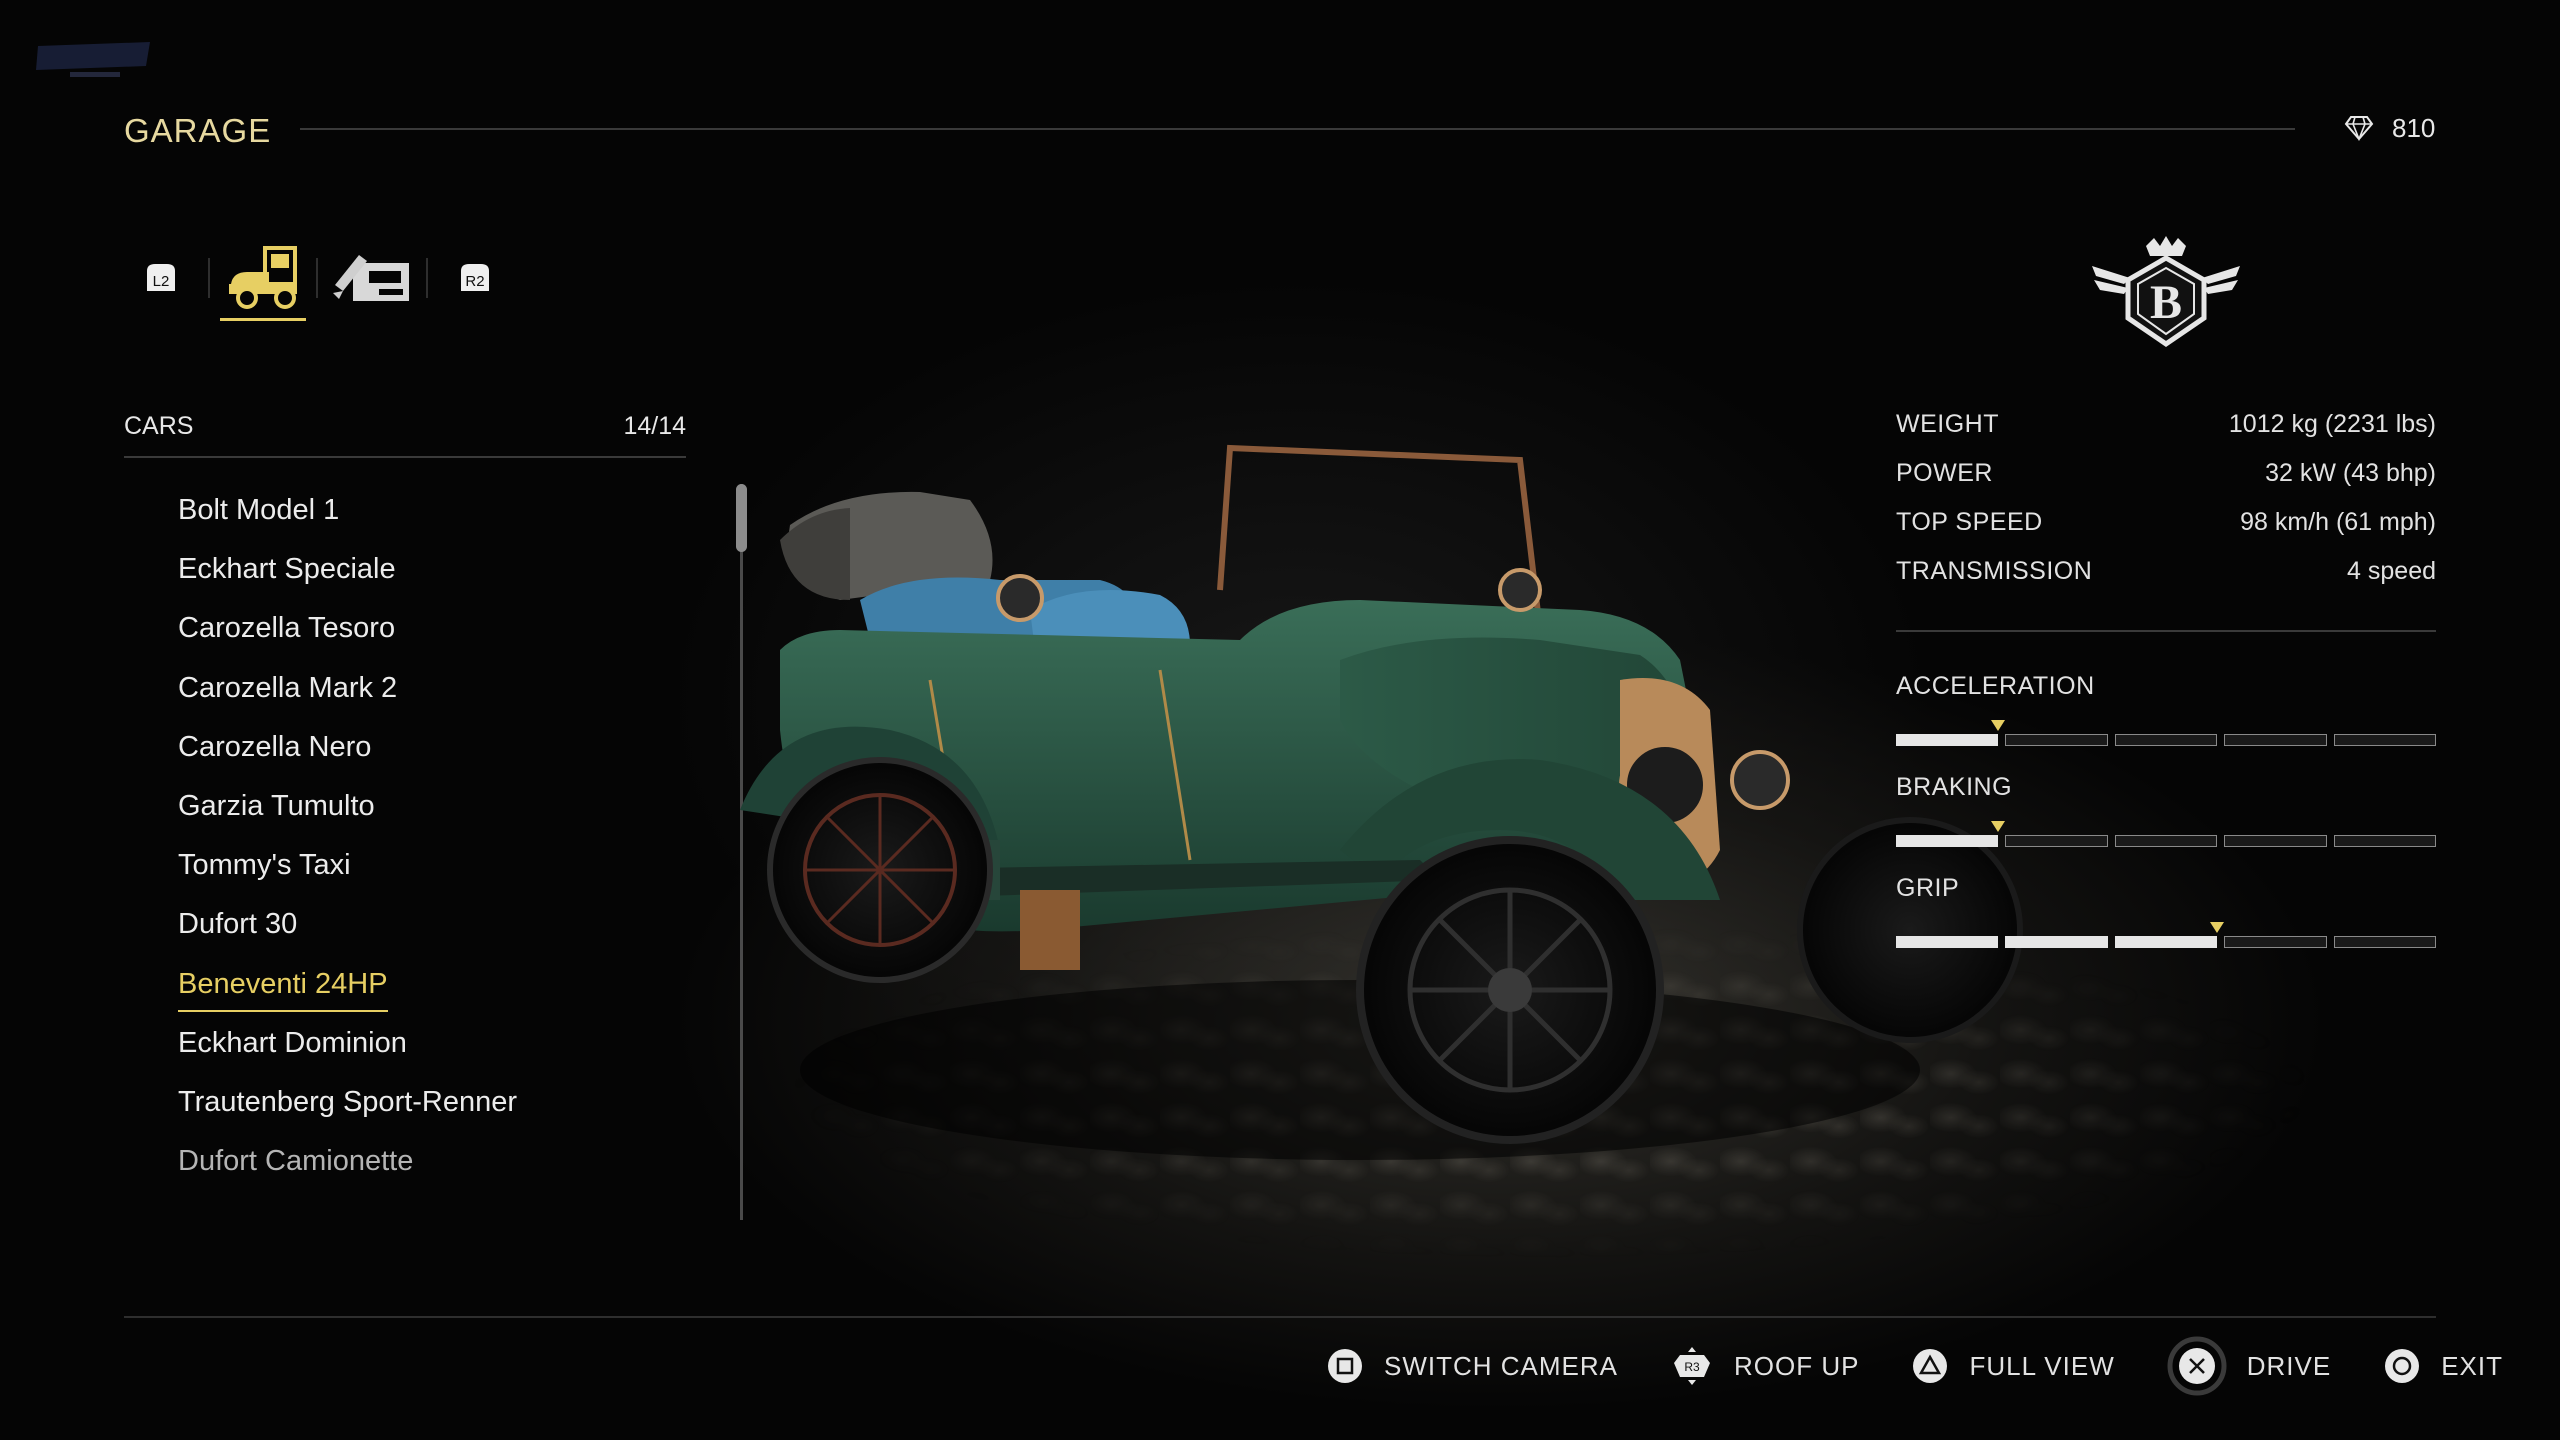 The height and width of the screenshot is (1440, 2560). What do you see at coordinates (2166, 302) in the screenshot?
I see `svg-text: B` at bounding box center [2166, 302].